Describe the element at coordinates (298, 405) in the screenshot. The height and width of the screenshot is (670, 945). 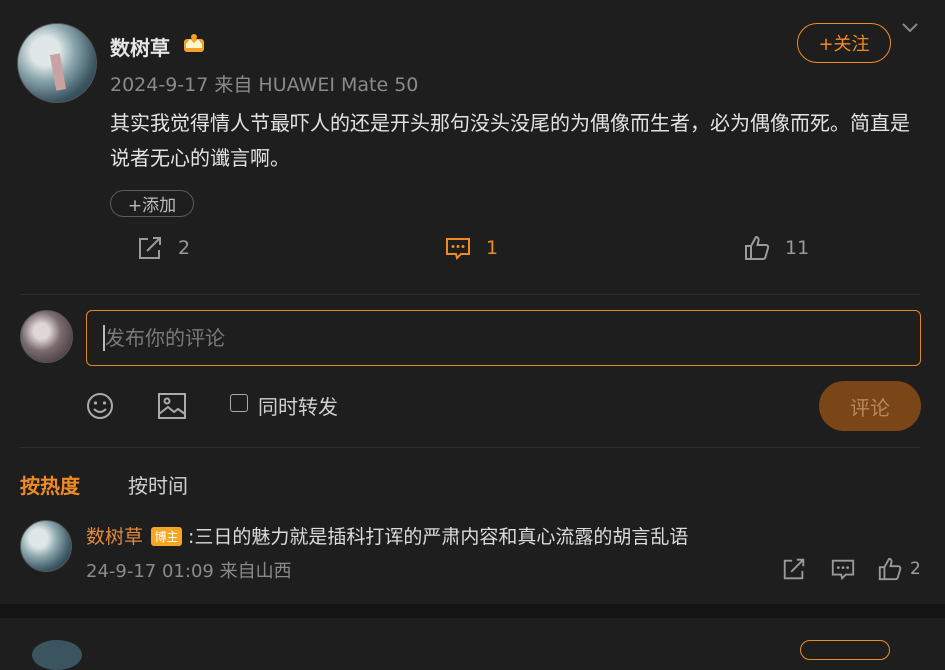
I see `repost-checkbox-label: 同时转发` at that location.